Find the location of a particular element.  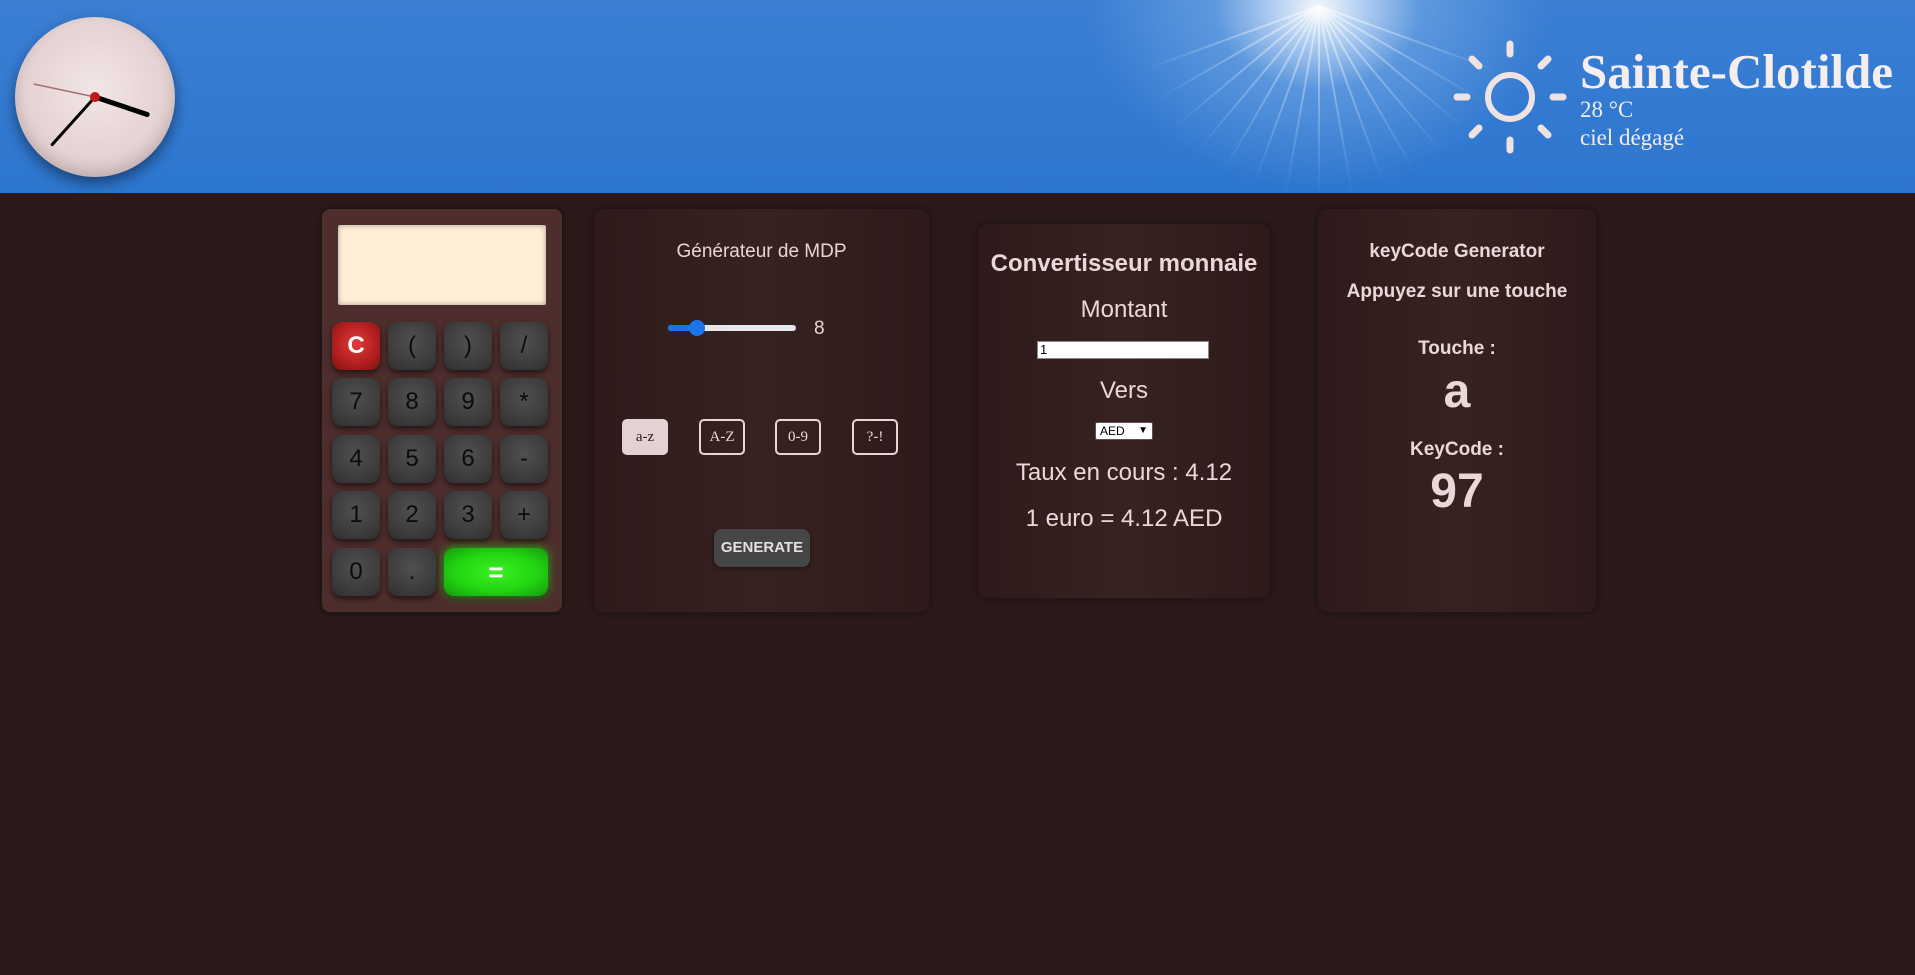

symbols-toggle: ?-! is located at coordinates (875, 437).